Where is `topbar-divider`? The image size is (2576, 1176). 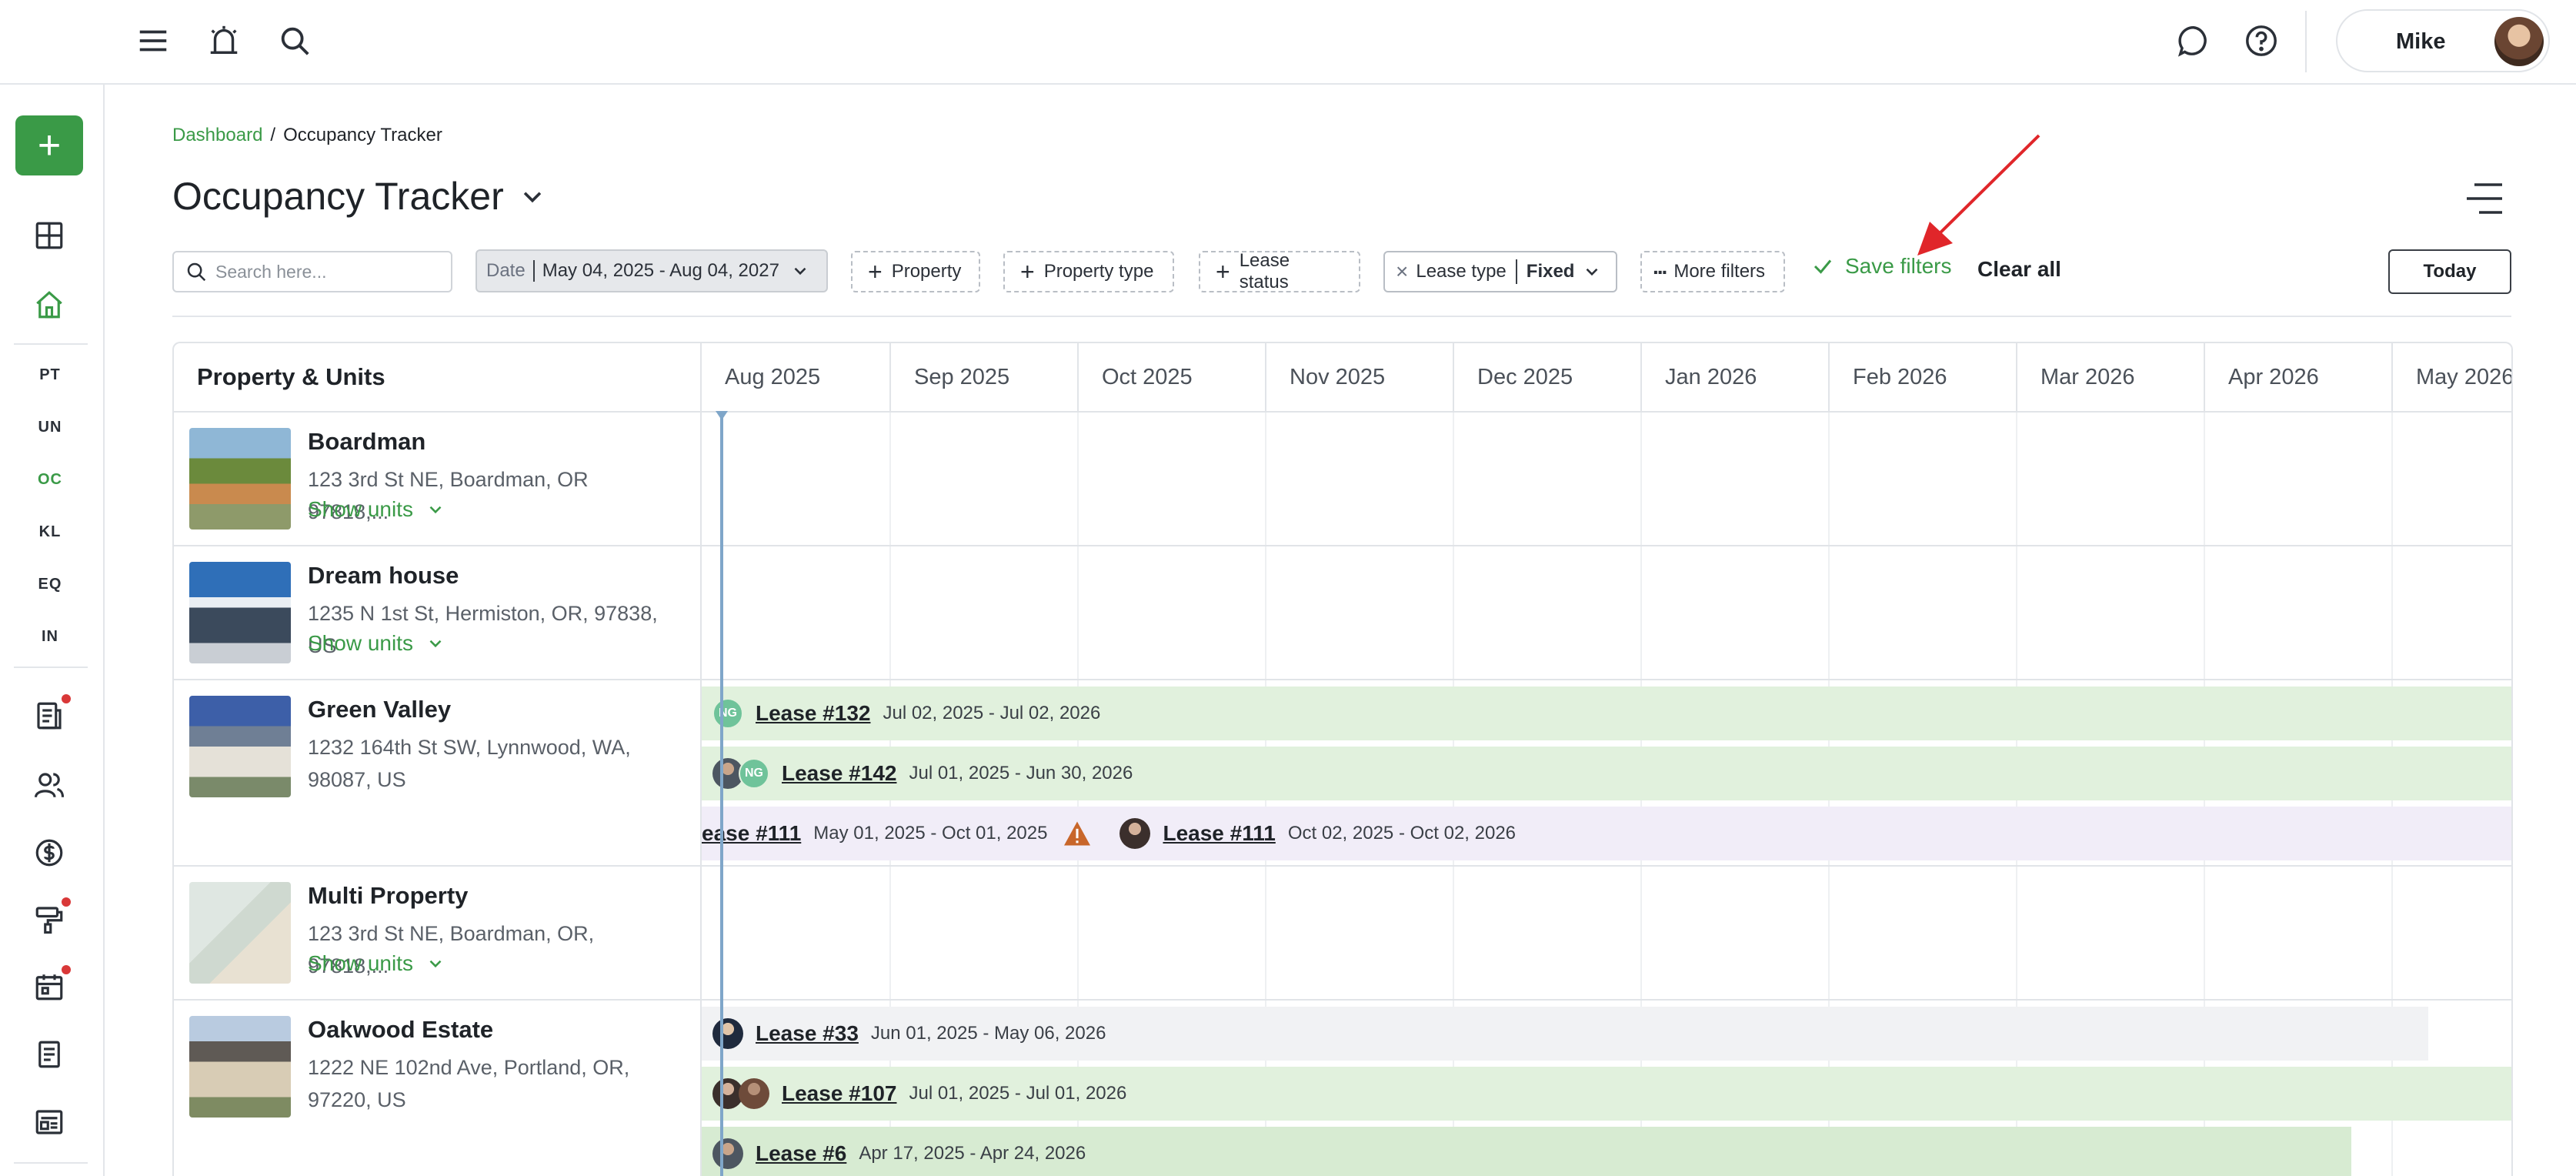
topbar-divider is located at coordinates (2306, 41).